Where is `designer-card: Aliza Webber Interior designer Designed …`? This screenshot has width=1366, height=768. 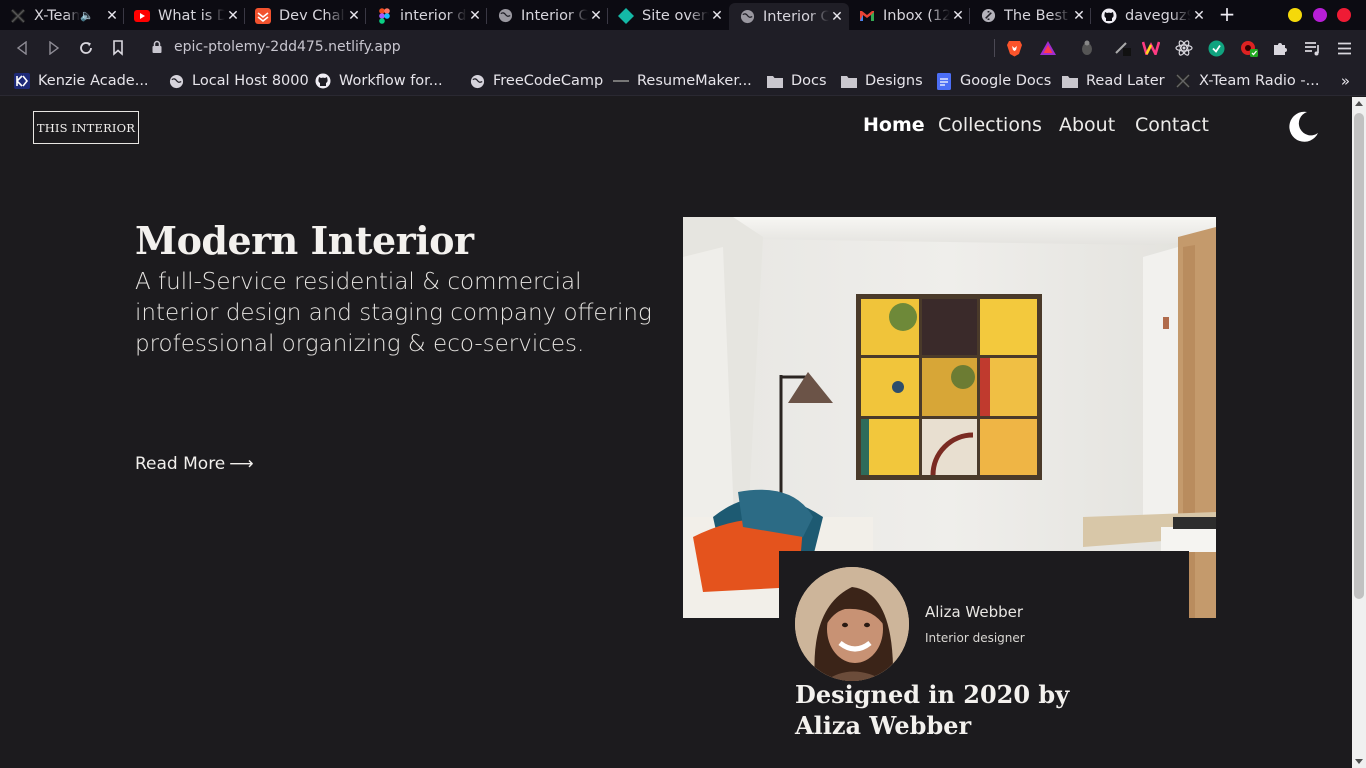 designer-card: Aliza Webber Interior designer Designed … is located at coordinates (984, 659).